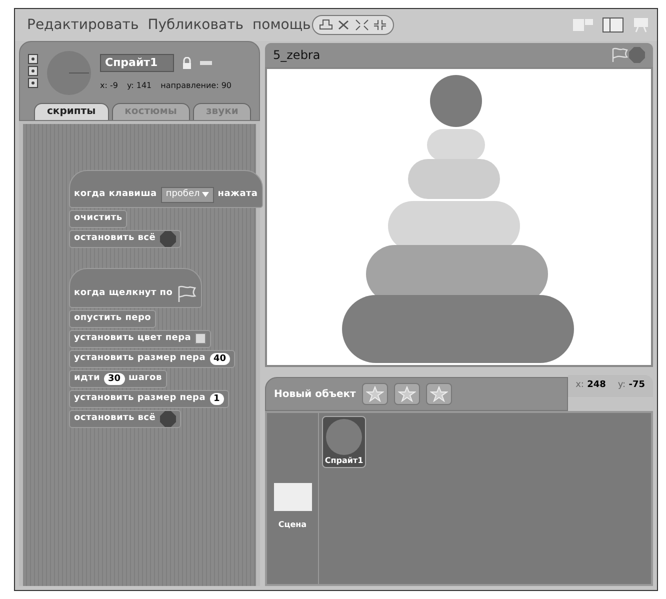 This screenshot has height=599, width=666. Describe the element at coordinates (613, 25) in the screenshot. I see `normal-stage-icon` at that location.